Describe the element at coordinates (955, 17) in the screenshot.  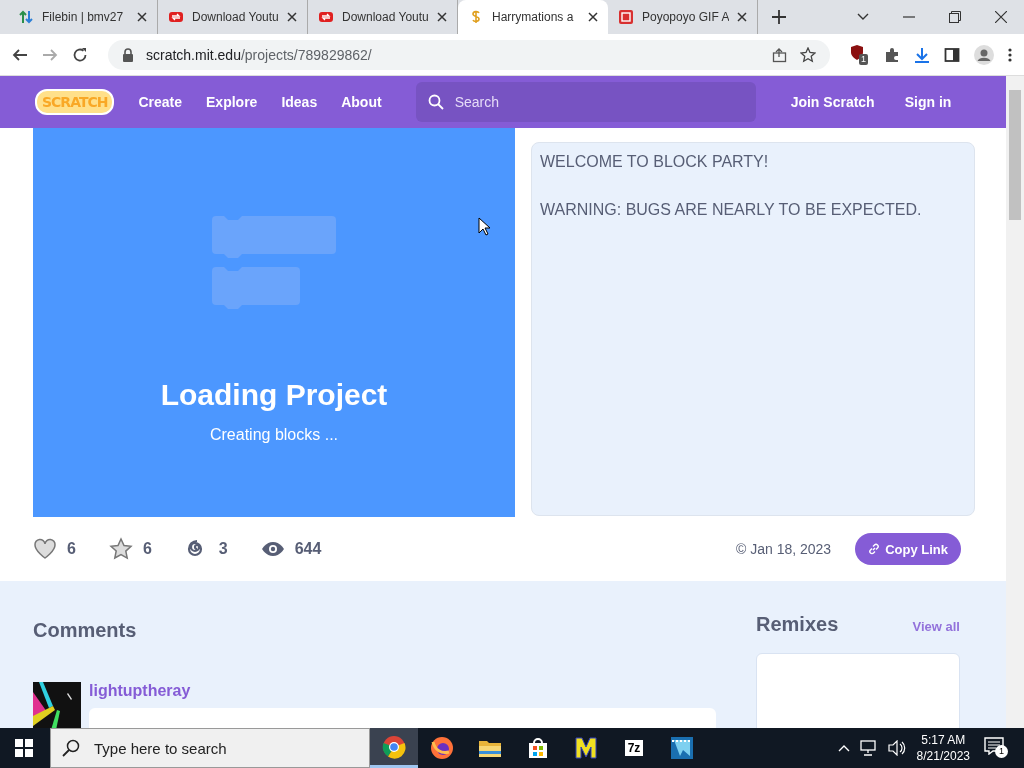
I see `restore-icon` at that location.